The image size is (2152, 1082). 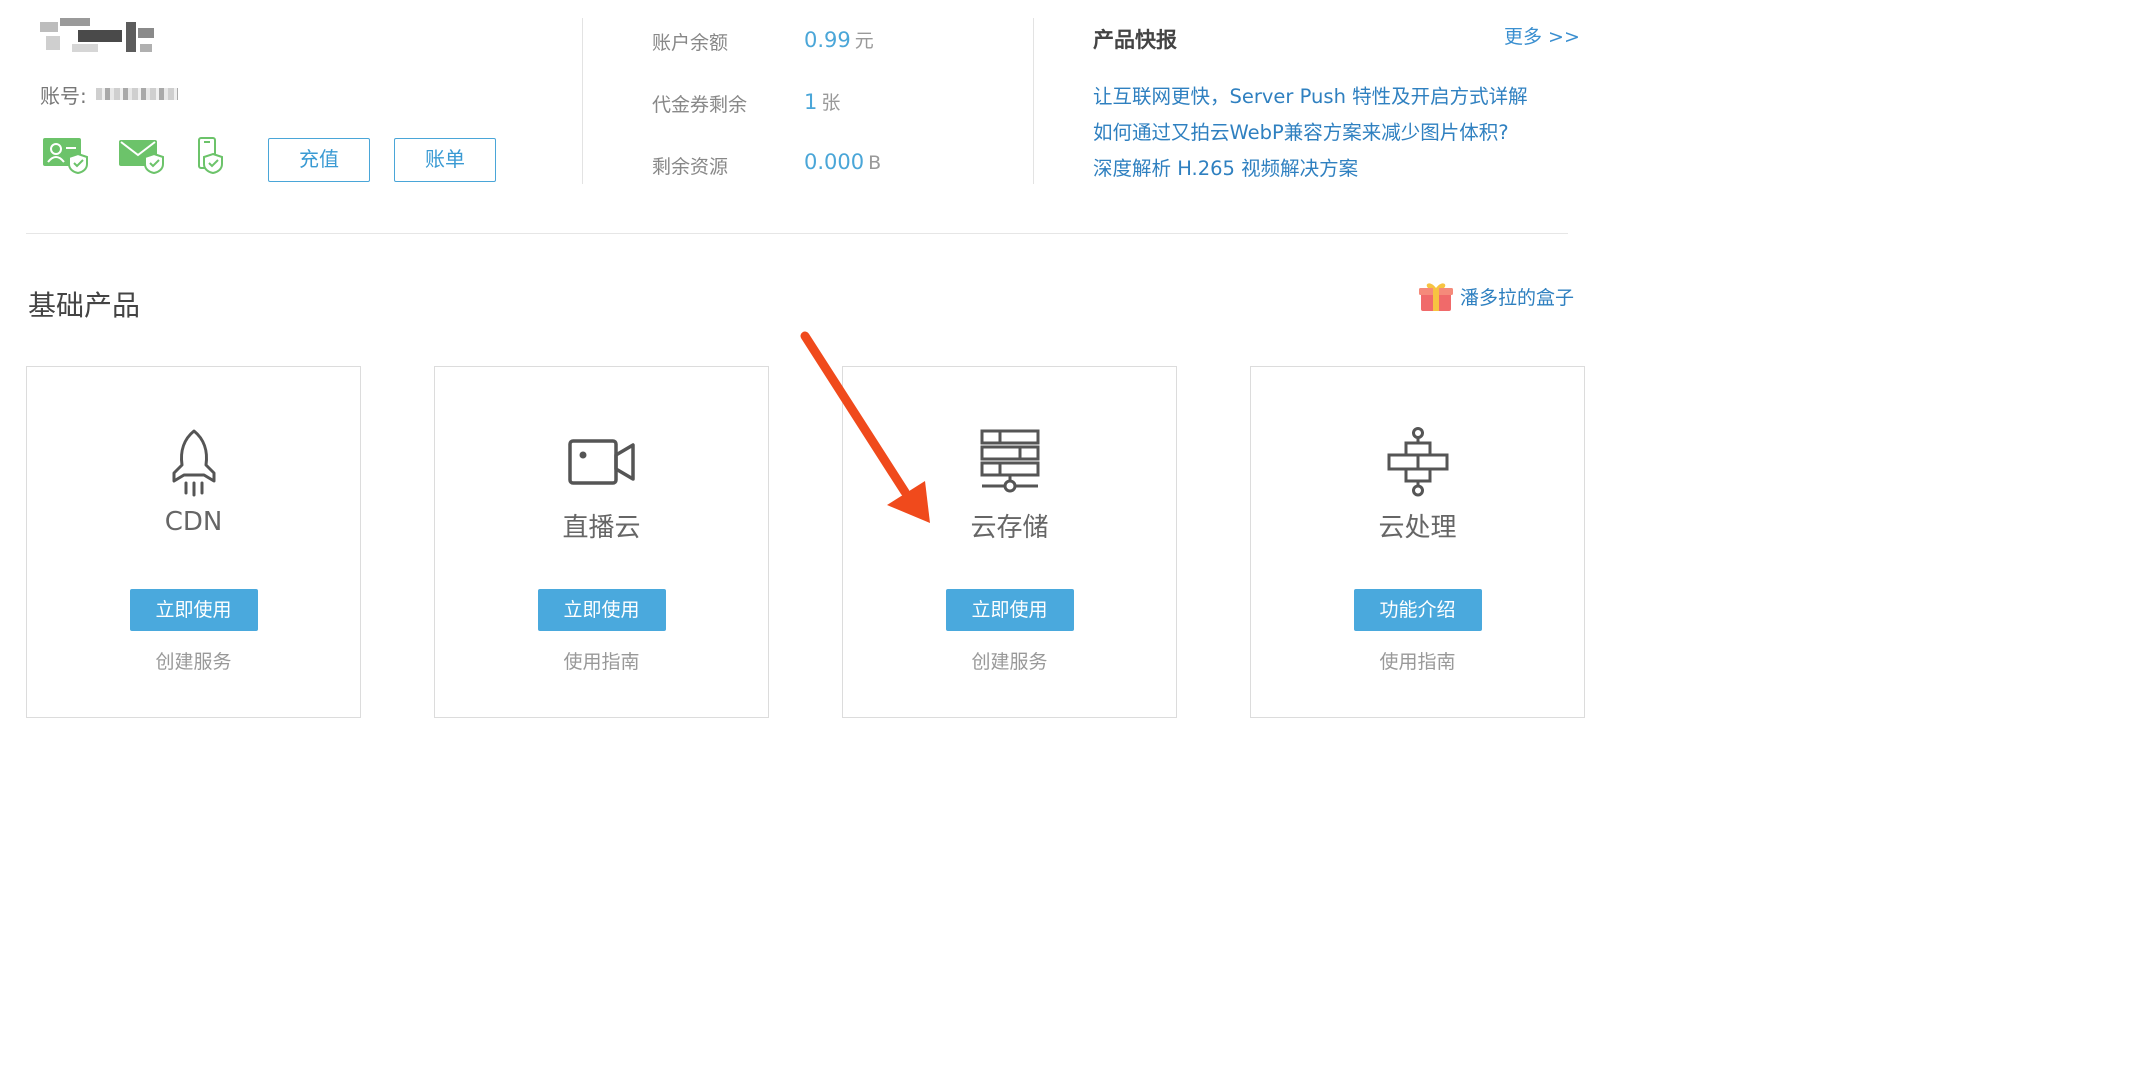 What do you see at coordinates (66, 155) in the screenshot?
I see `identity-verified-icon` at bounding box center [66, 155].